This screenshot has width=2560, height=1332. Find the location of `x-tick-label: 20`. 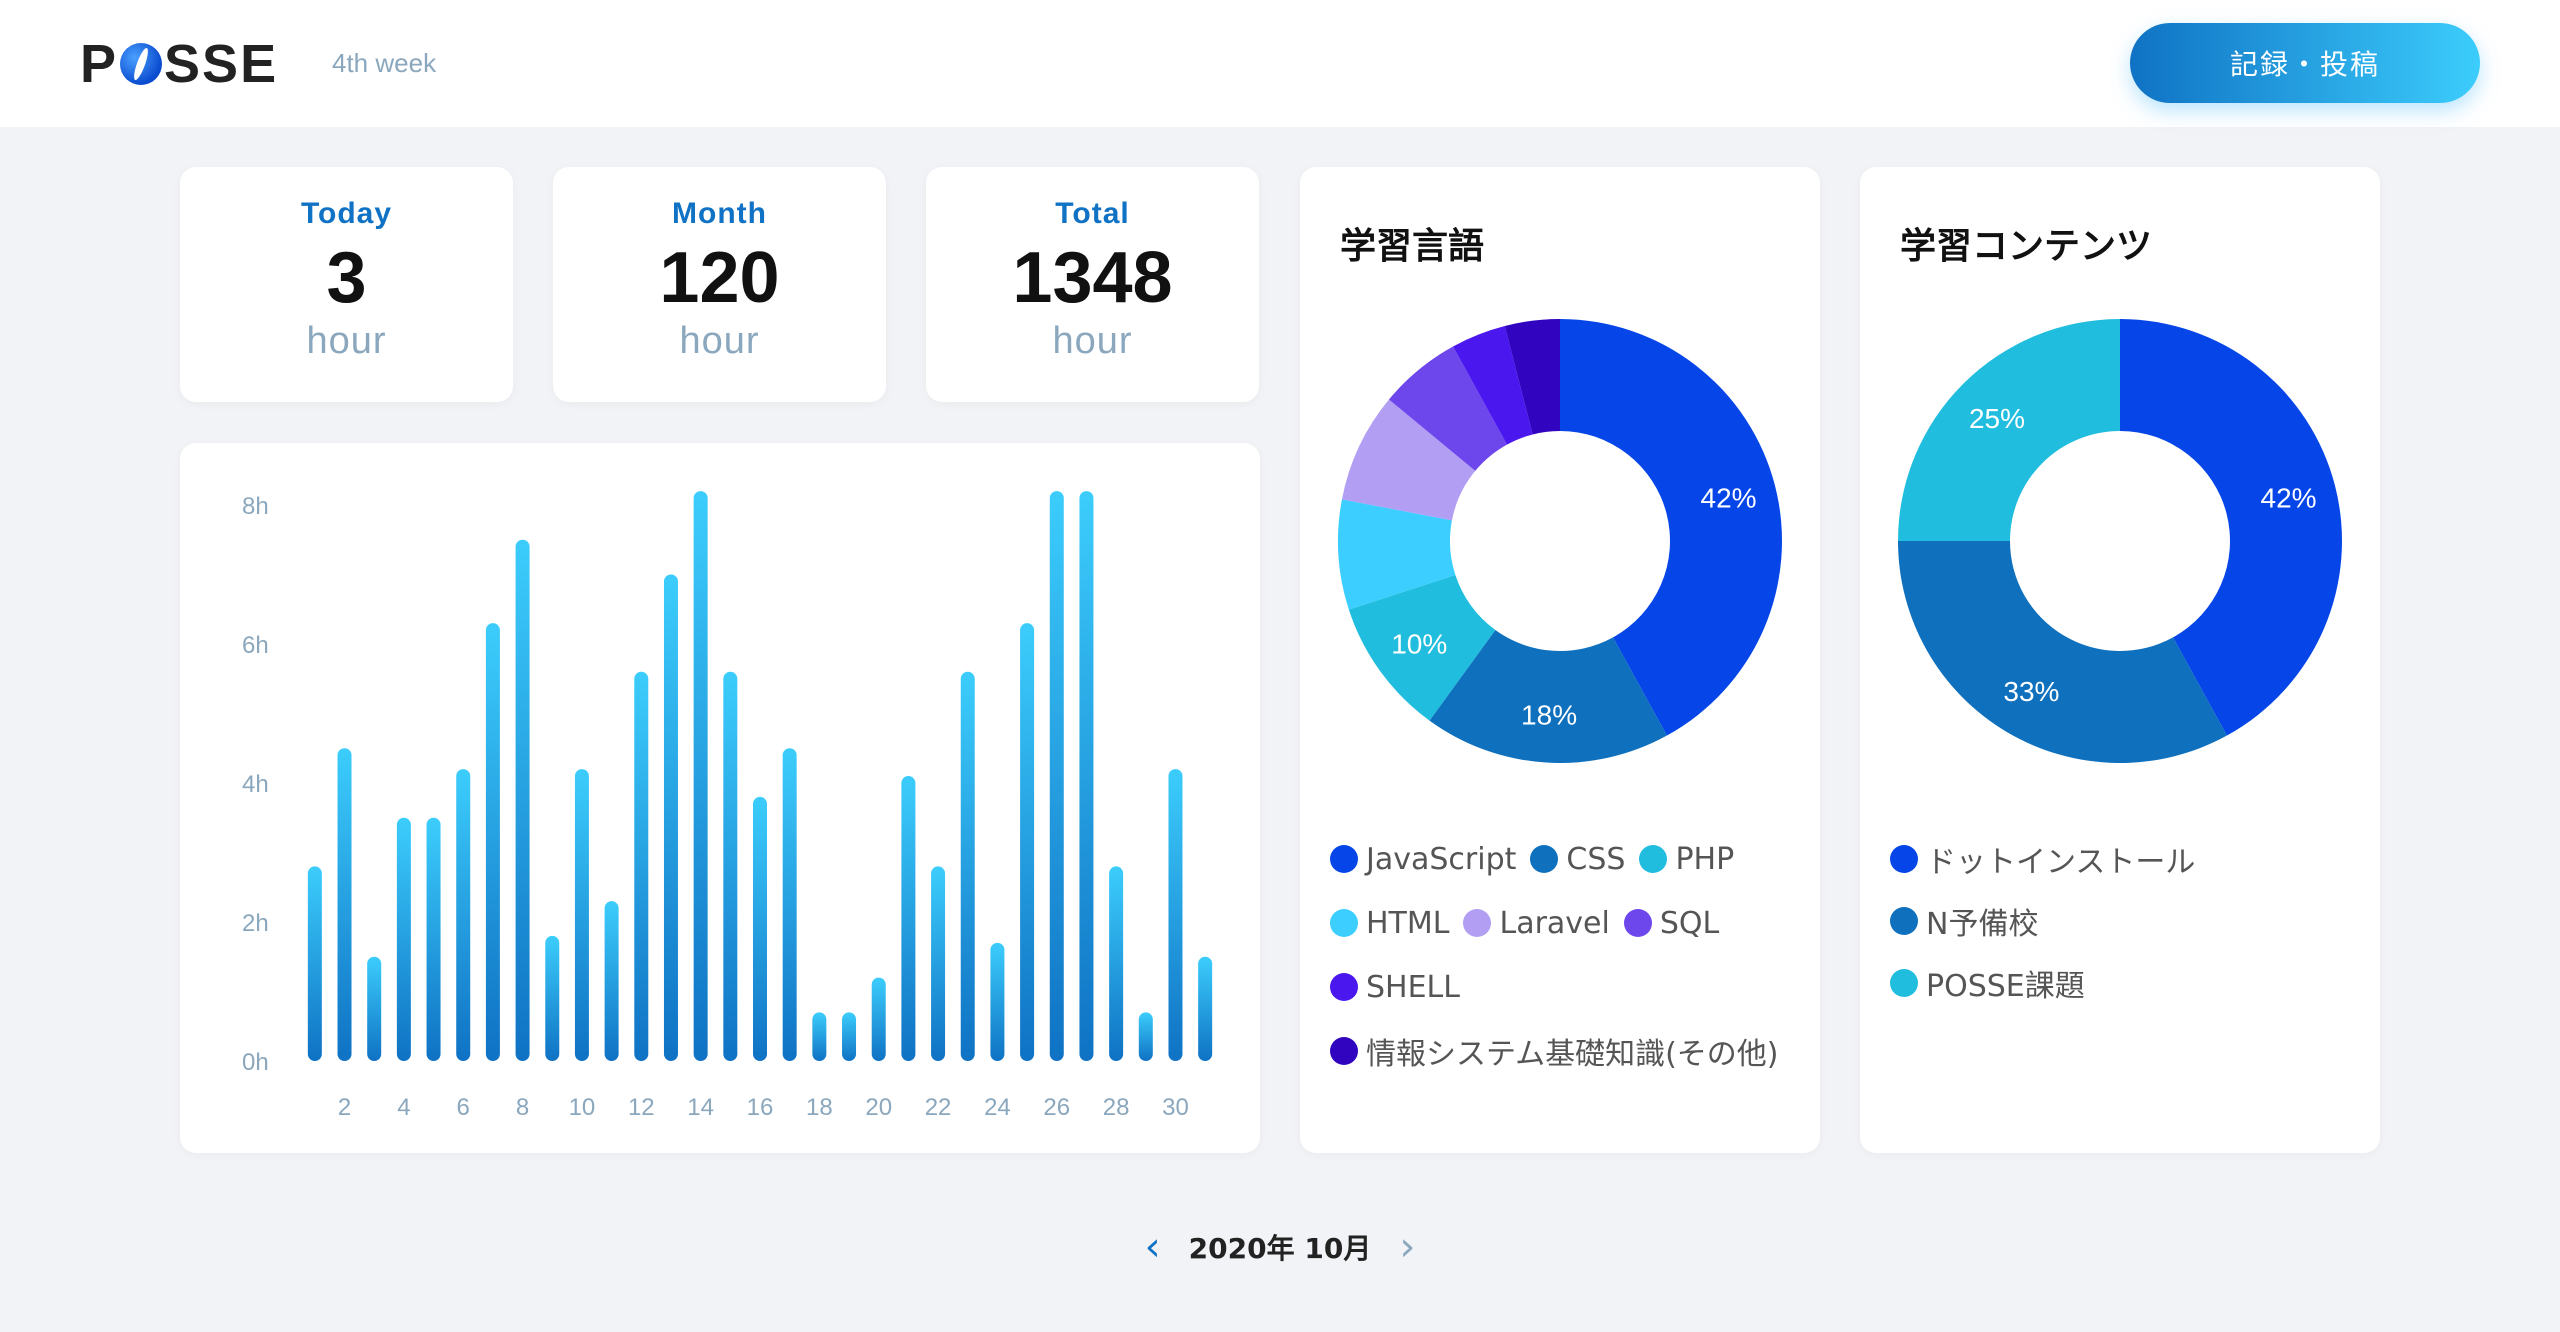

x-tick-label: 20 is located at coordinates (878, 1107).